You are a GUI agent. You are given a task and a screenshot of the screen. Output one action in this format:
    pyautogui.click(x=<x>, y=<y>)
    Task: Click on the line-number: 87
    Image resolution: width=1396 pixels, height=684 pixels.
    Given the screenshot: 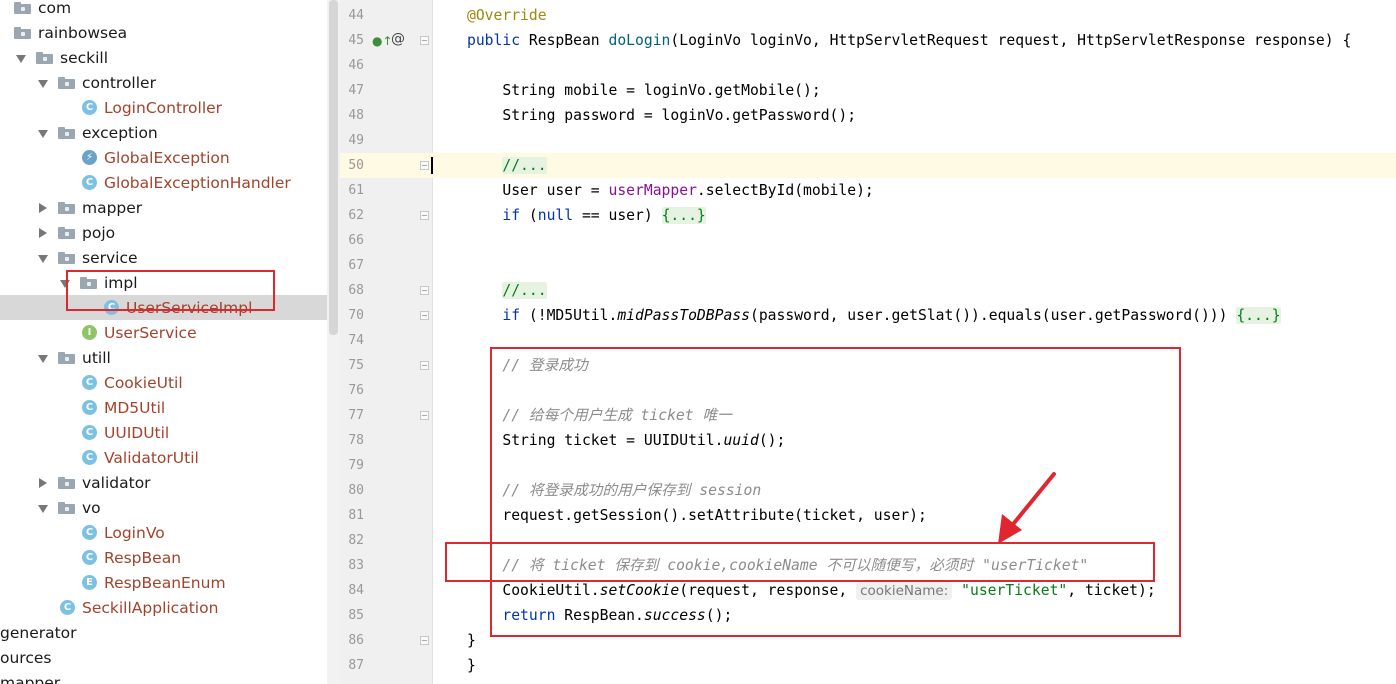 What is the action you would take?
    pyautogui.click(x=356, y=665)
    